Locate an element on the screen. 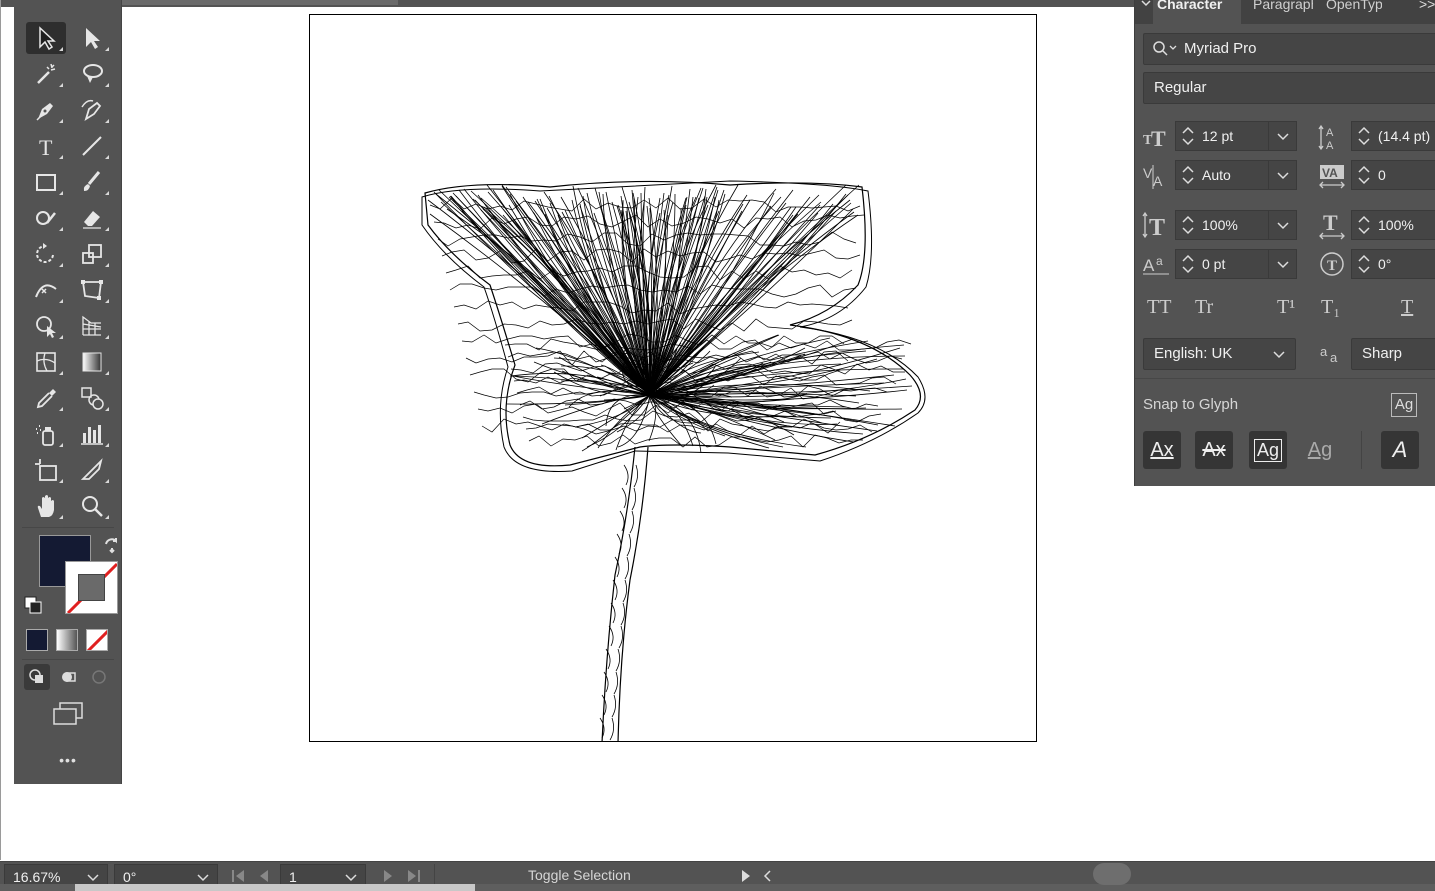 The height and width of the screenshot is (891, 1435). tab-character: Character is located at coordinates (1197, 12).